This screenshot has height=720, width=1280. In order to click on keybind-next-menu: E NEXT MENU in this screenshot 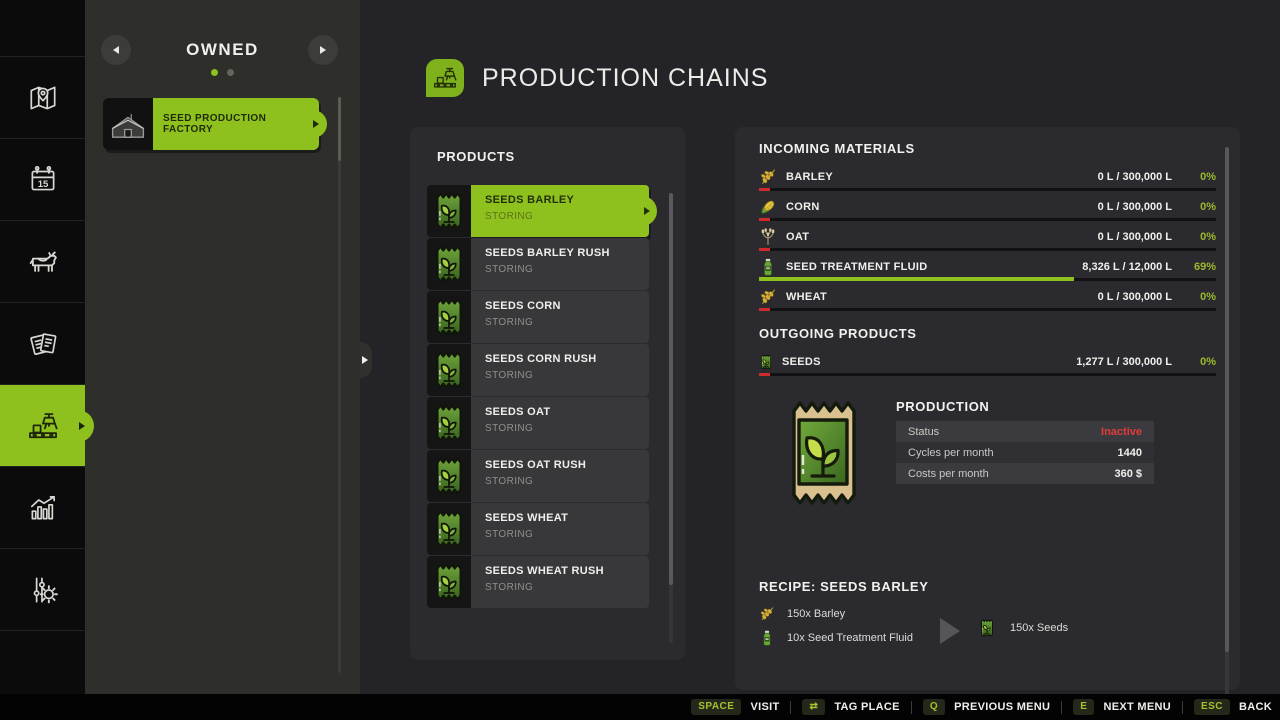, I will do `click(1122, 707)`.